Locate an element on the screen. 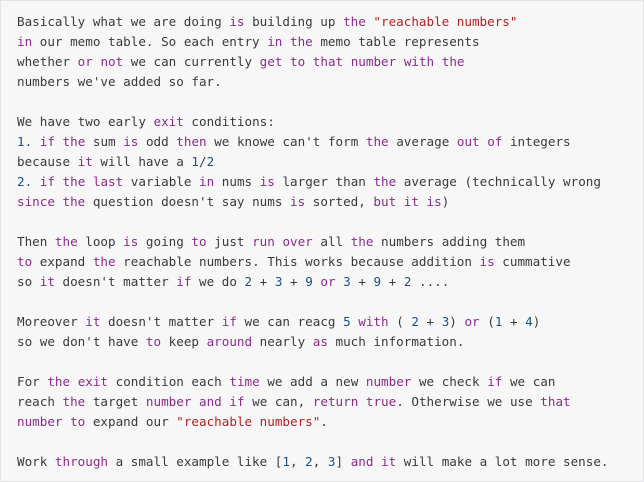 The height and width of the screenshot is (482, 644). code-token: . Otherwise we use is located at coordinates (468, 401).